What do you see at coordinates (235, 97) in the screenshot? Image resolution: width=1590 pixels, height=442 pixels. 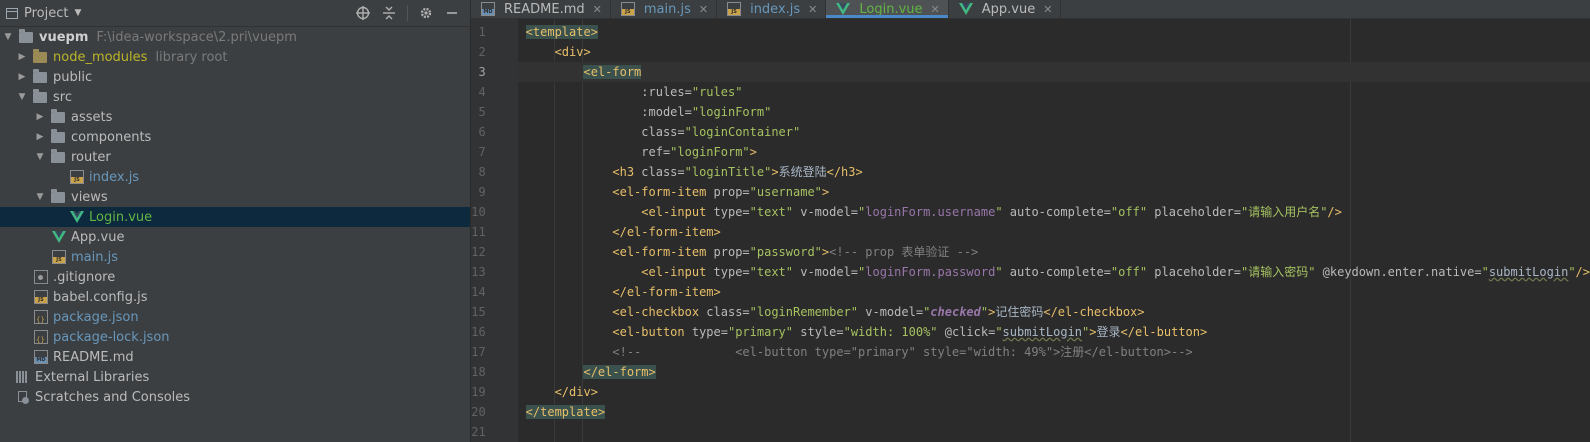 I see `tree-item-src: ▼ src` at bounding box center [235, 97].